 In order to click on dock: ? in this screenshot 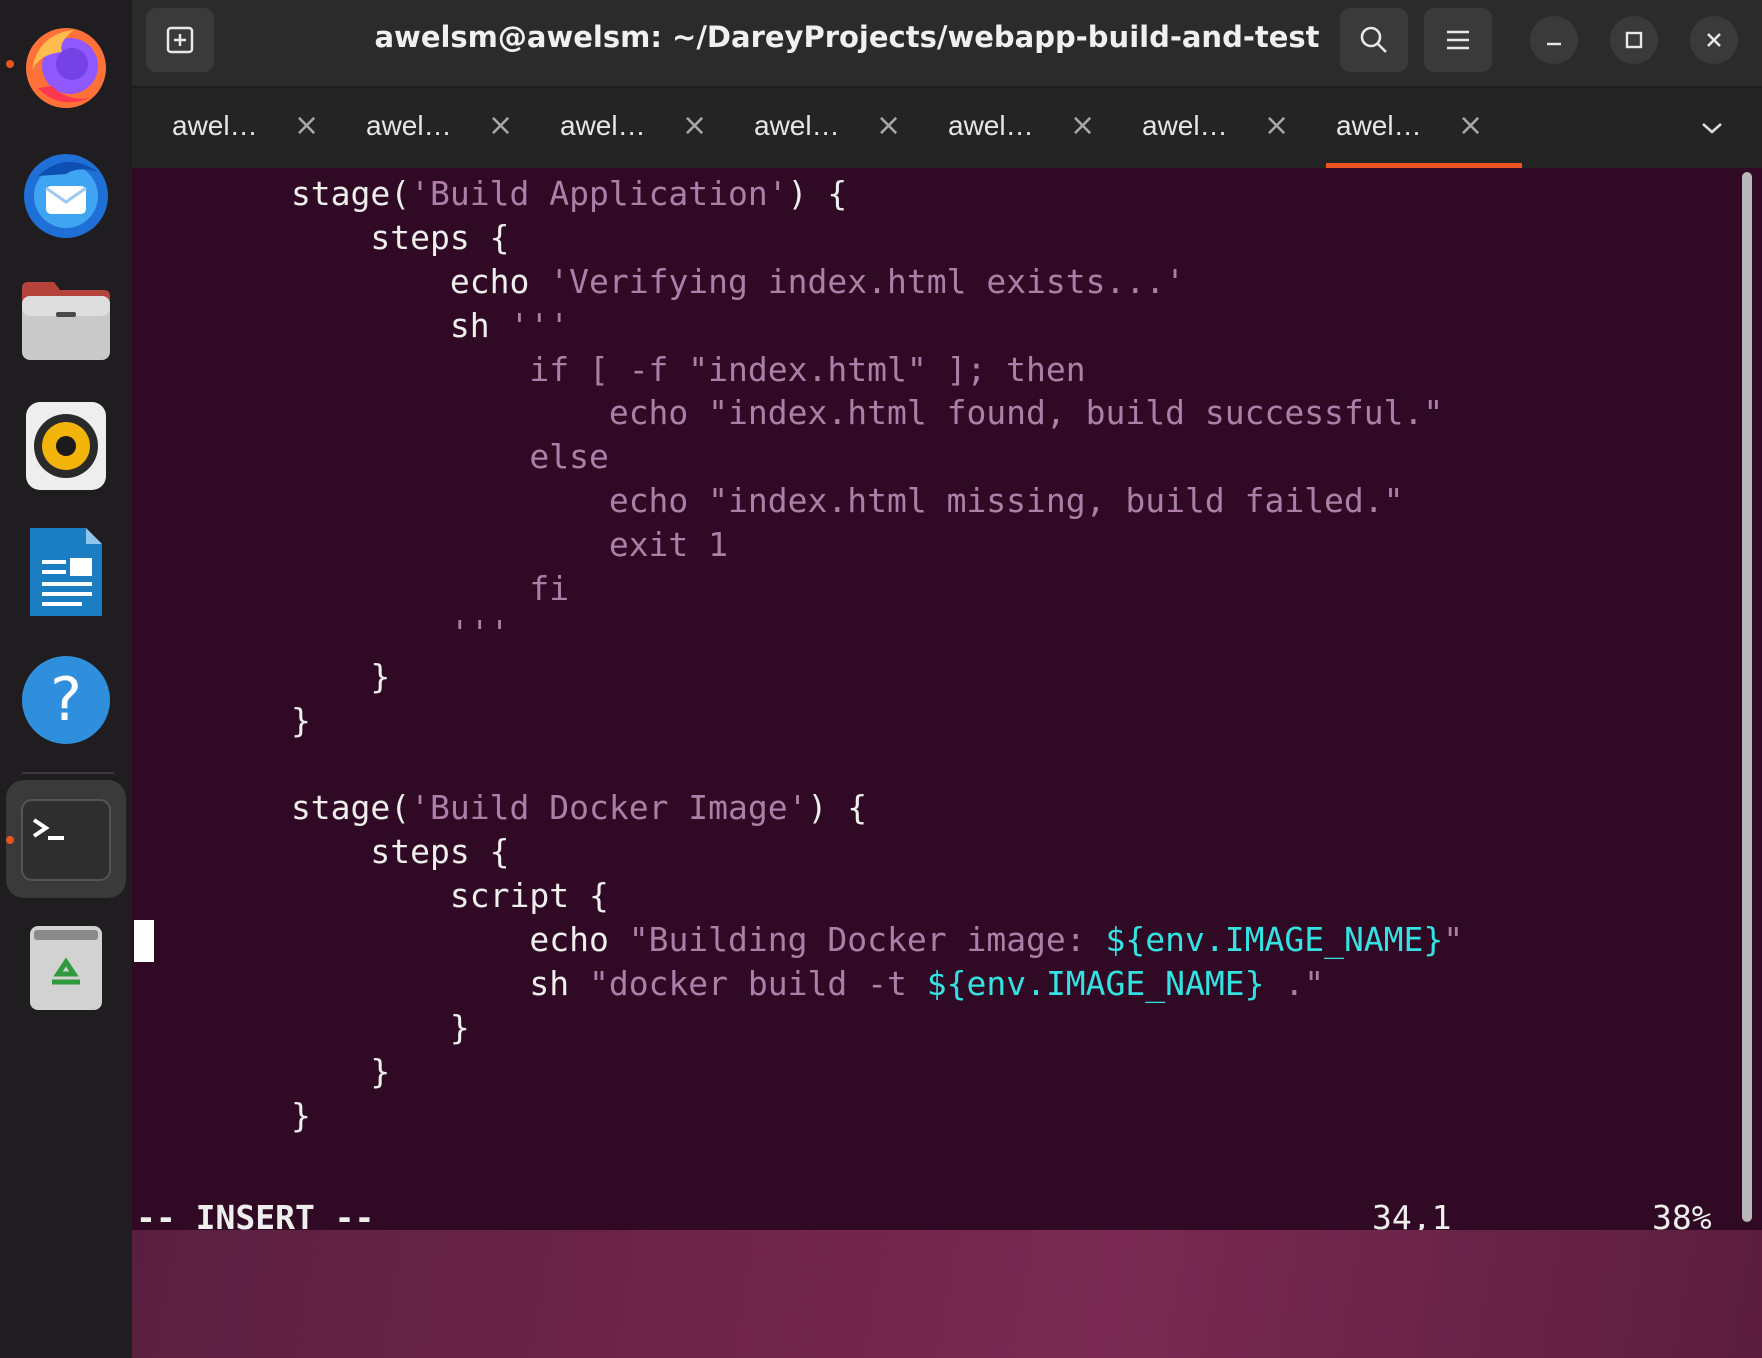, I will do `click(66, 679)`.